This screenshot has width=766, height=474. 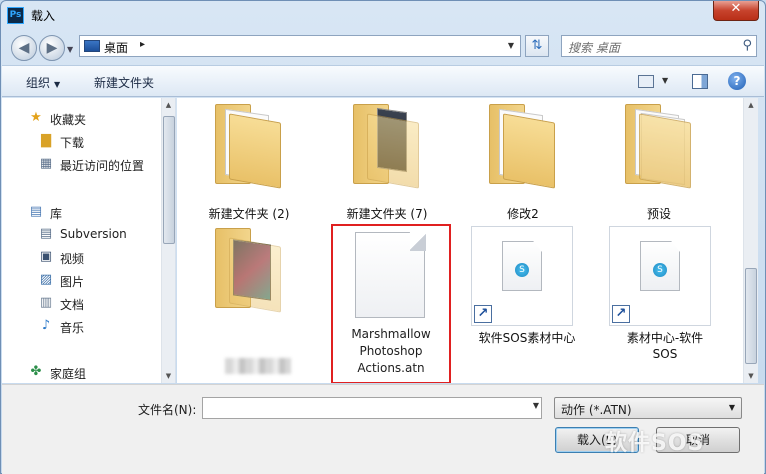 What do you see at coordinates (72, 328) in the screenshot?
I see `sidebar-item-label: 音乐` at bounding box center [72, 328].